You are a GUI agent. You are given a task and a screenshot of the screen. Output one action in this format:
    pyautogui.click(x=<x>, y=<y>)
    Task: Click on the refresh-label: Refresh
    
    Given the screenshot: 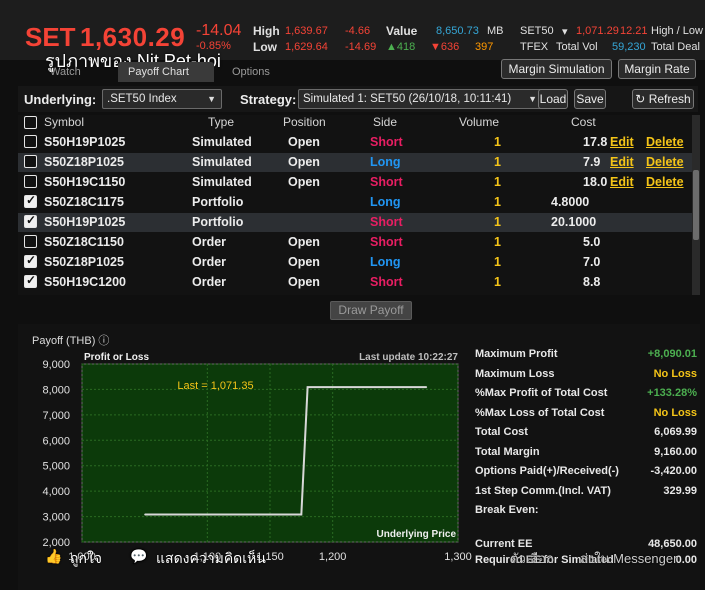 What is the action you would take?
    pyautogui.click(x=669, y=99)
    